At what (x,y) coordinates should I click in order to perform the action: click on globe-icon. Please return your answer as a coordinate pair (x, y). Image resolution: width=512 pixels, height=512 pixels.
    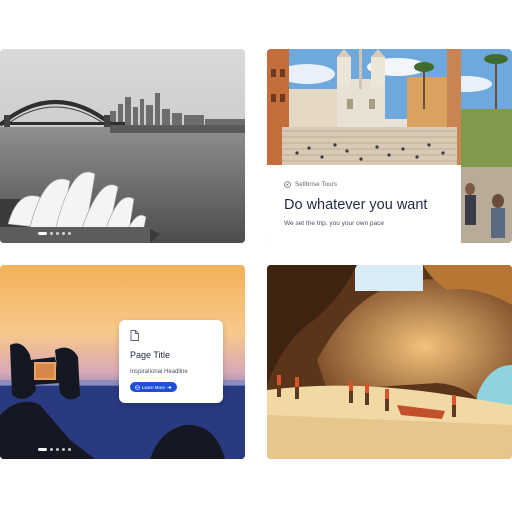
    Looking at the image, I should click on (137, 387).